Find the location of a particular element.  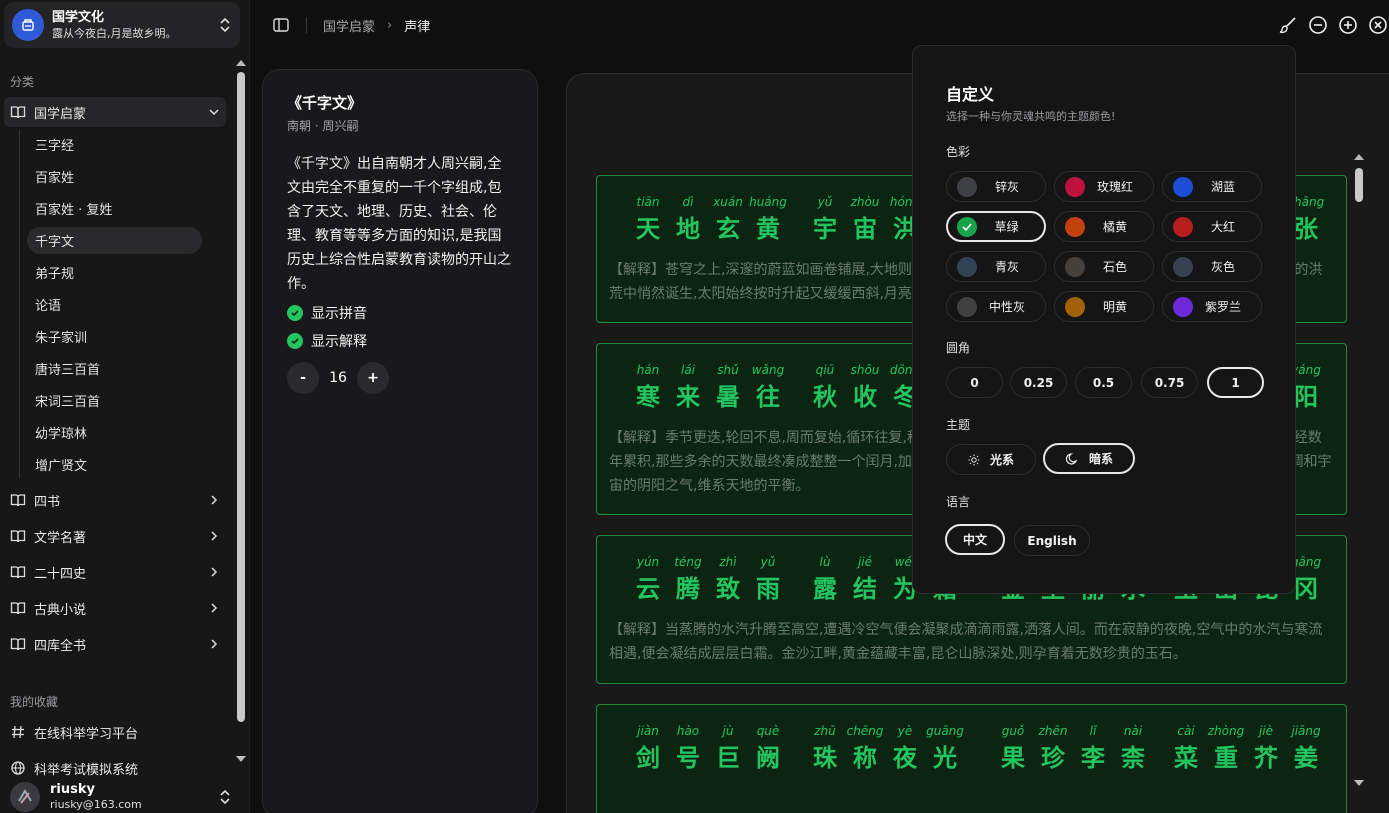

verse-char: chēng 称 is located at coordinates (865, 748).